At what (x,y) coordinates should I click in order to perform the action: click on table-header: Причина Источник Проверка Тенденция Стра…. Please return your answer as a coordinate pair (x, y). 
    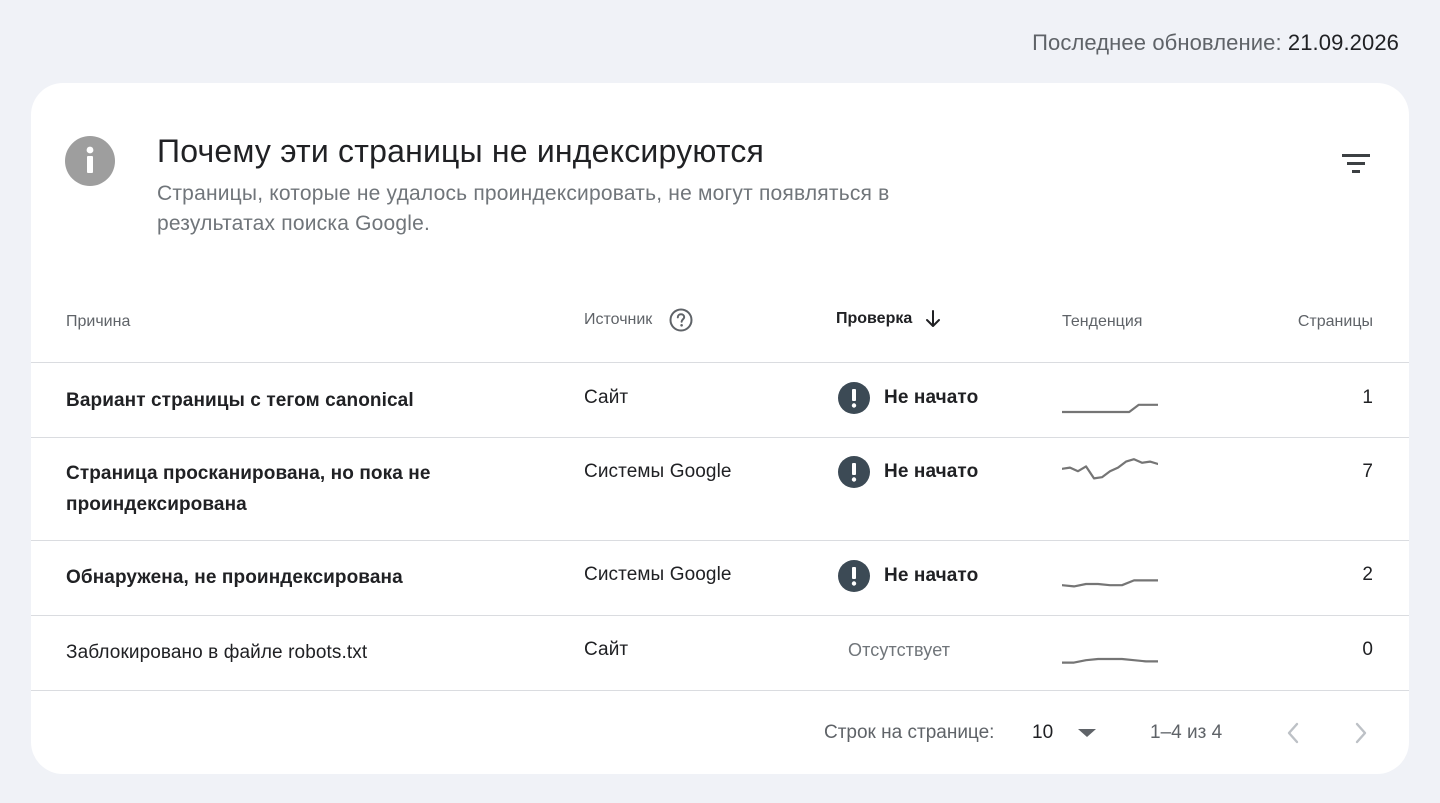
    Looking at the image, I should click on (720, 324).